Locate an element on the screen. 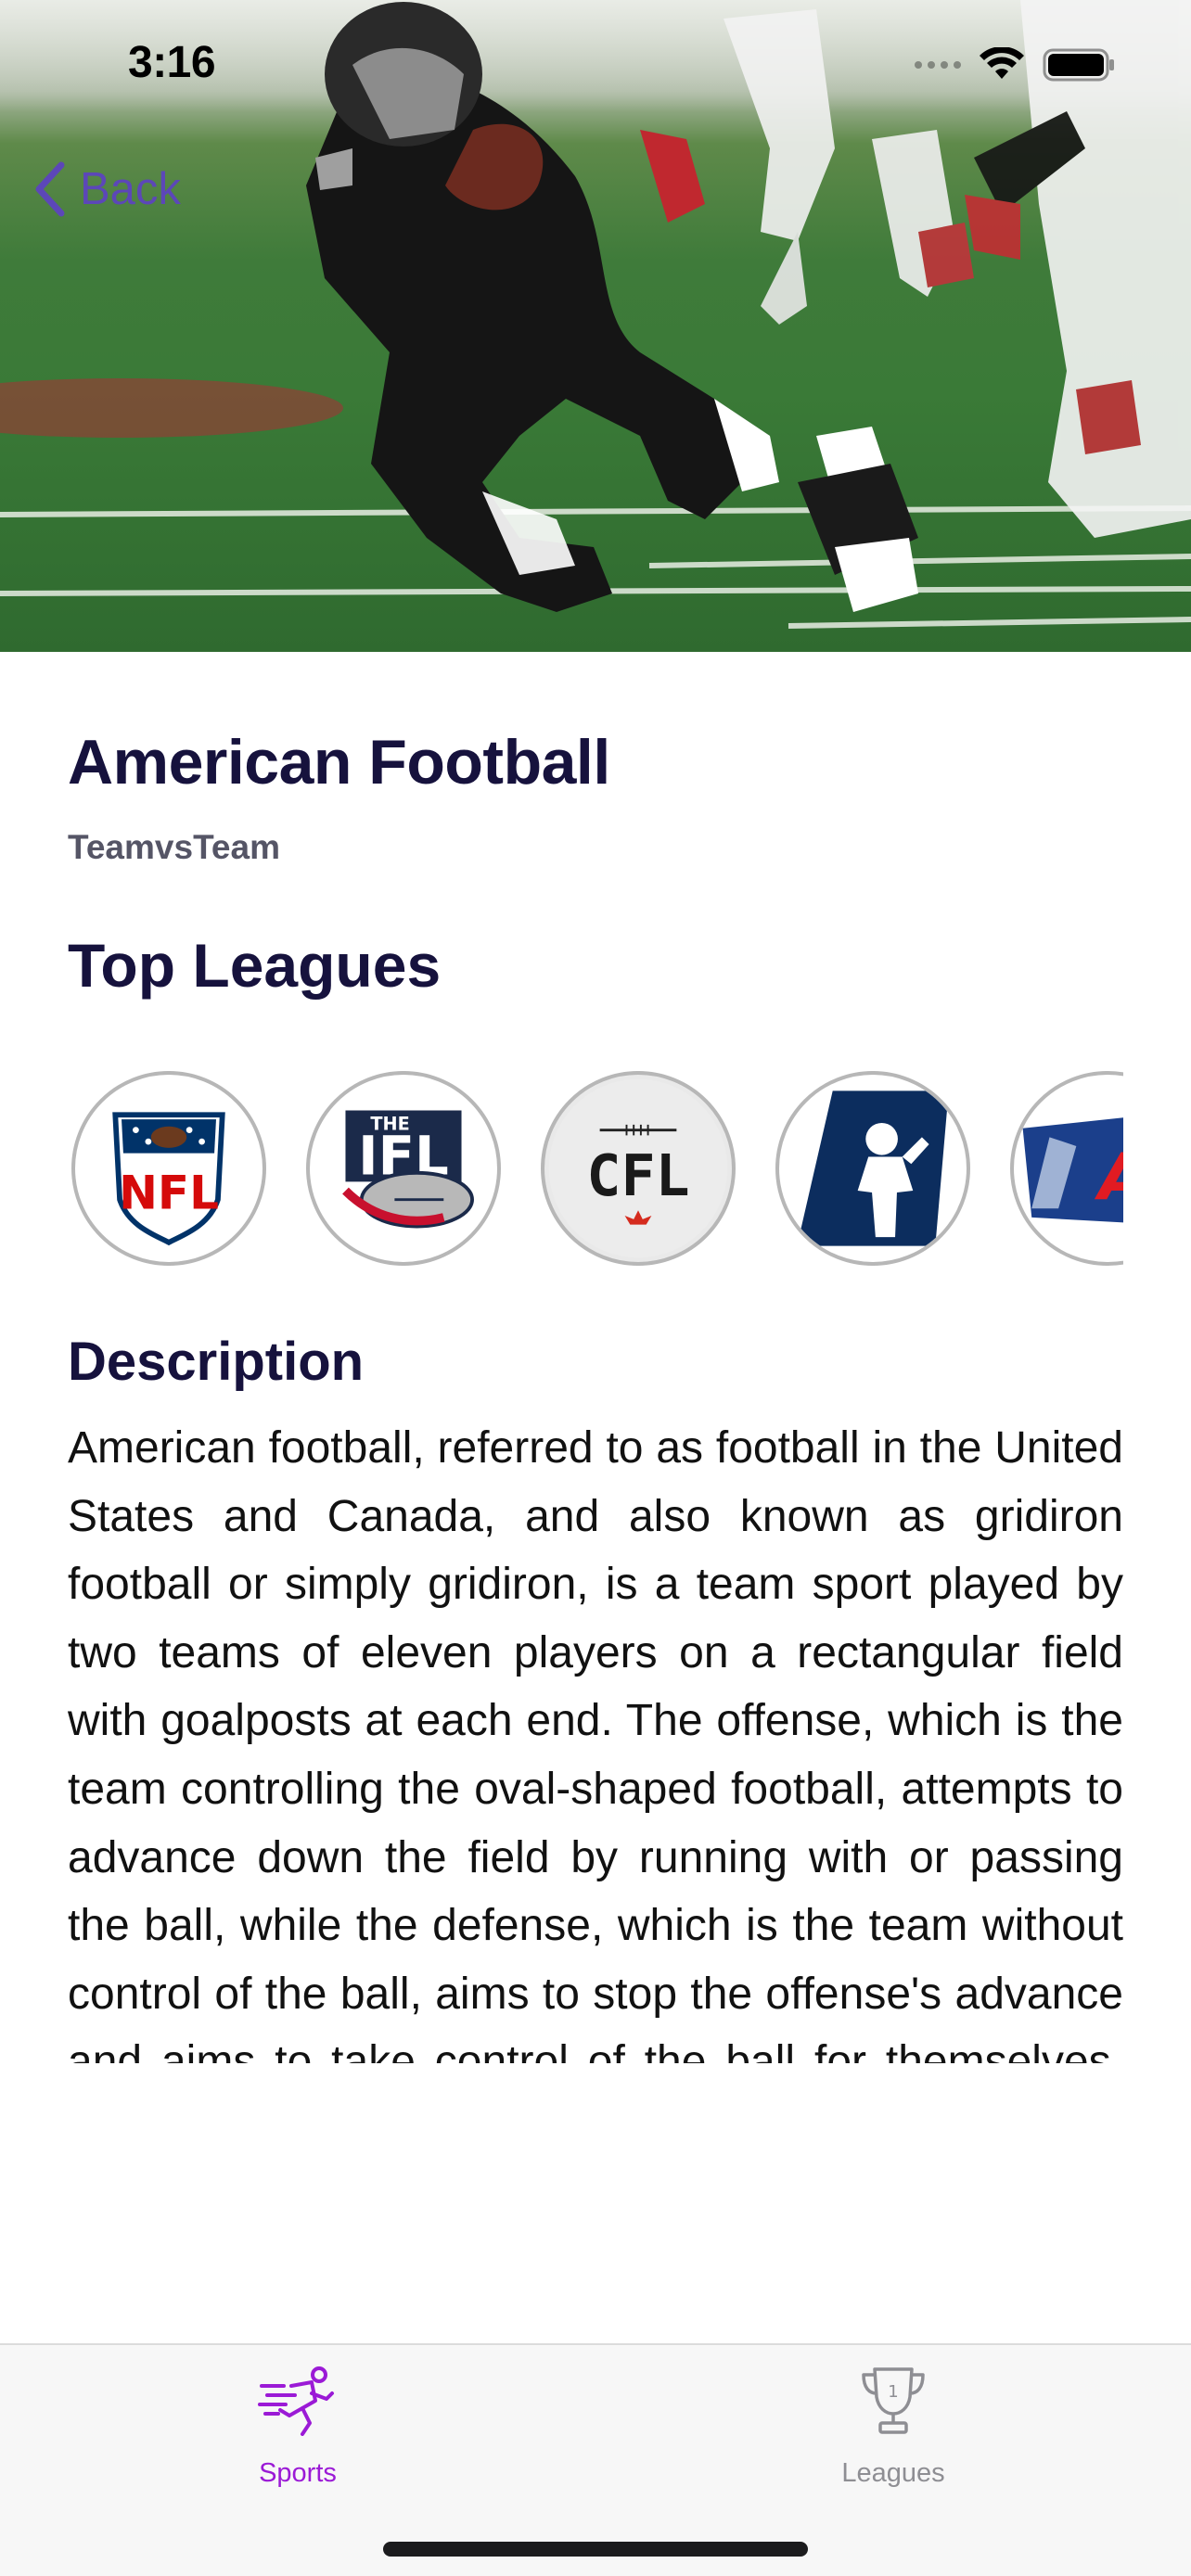 The height and width of the screenshot is (2576, 1191). nfl-logo-text: NFL is located at coordinates (169, 1192).